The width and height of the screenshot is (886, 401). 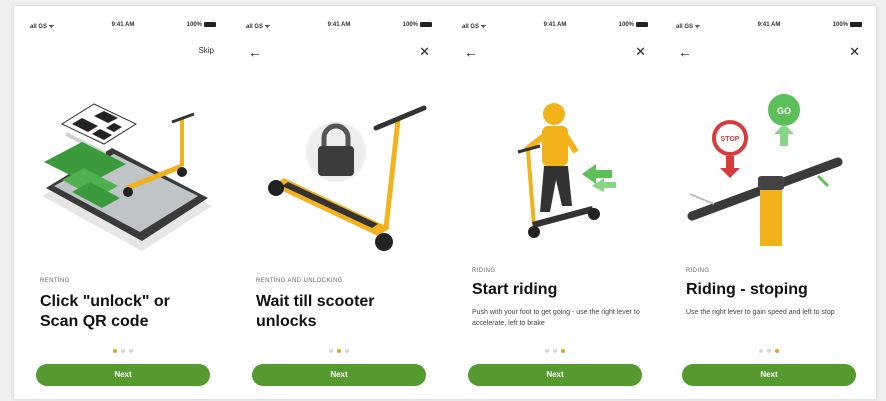 I want to click on padlock-icon, so click(x=336, y=152).